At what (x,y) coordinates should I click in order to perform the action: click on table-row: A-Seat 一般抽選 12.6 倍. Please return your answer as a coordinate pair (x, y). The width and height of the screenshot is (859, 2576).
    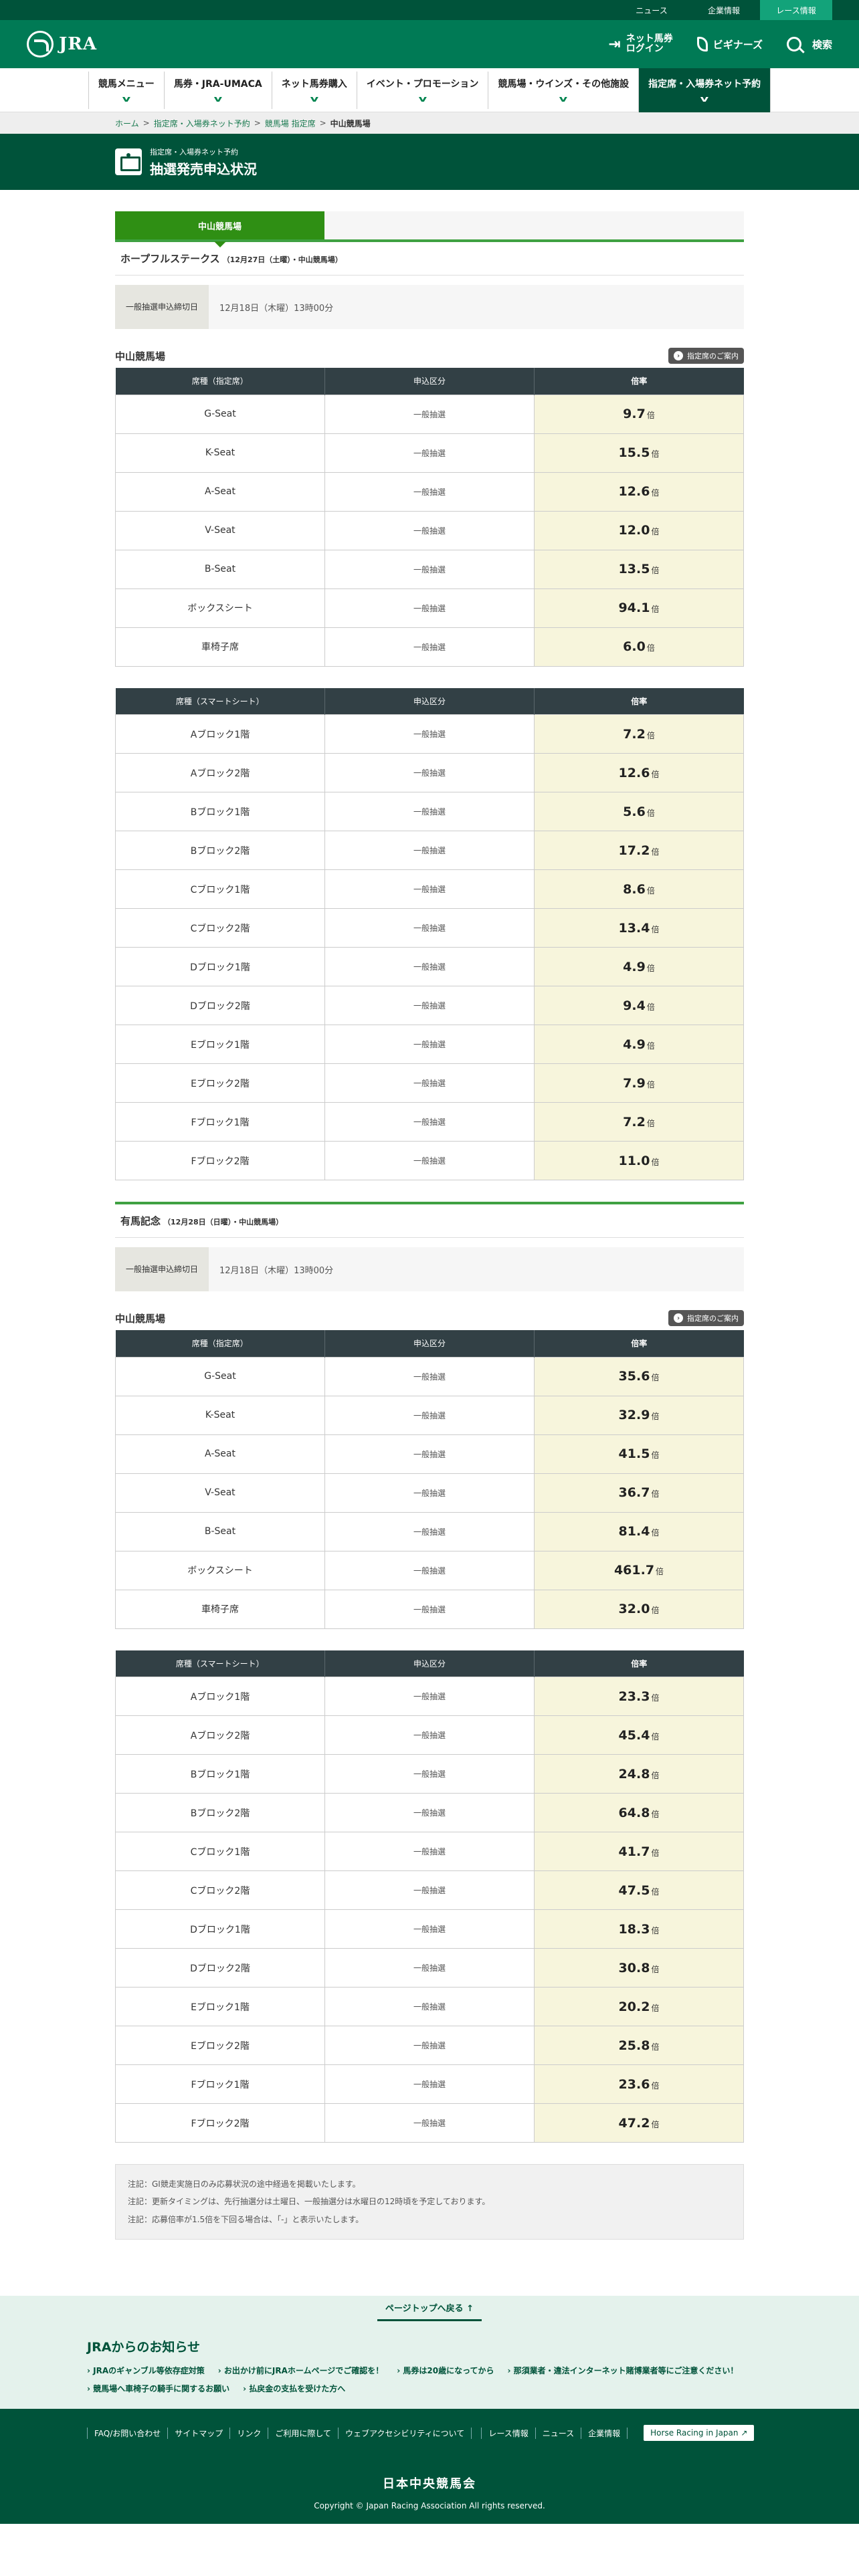
    Looking at the image, I should click on (429, 492).